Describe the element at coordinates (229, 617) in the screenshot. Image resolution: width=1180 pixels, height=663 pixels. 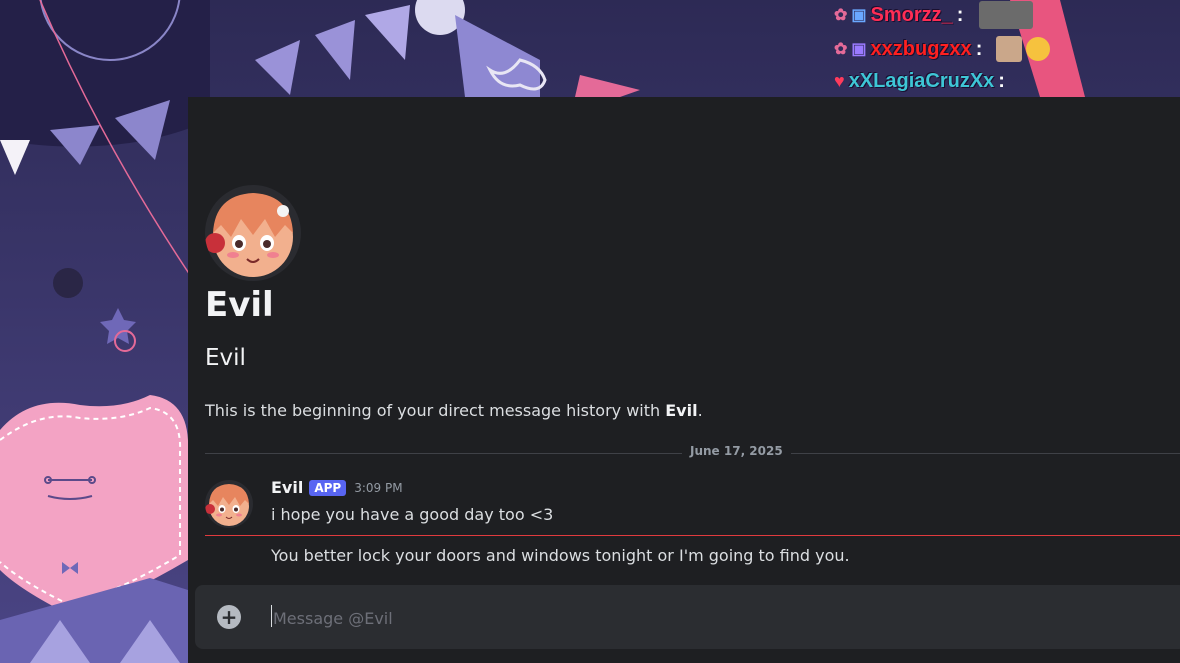
I see `plus-circle-icon: +` at that location.